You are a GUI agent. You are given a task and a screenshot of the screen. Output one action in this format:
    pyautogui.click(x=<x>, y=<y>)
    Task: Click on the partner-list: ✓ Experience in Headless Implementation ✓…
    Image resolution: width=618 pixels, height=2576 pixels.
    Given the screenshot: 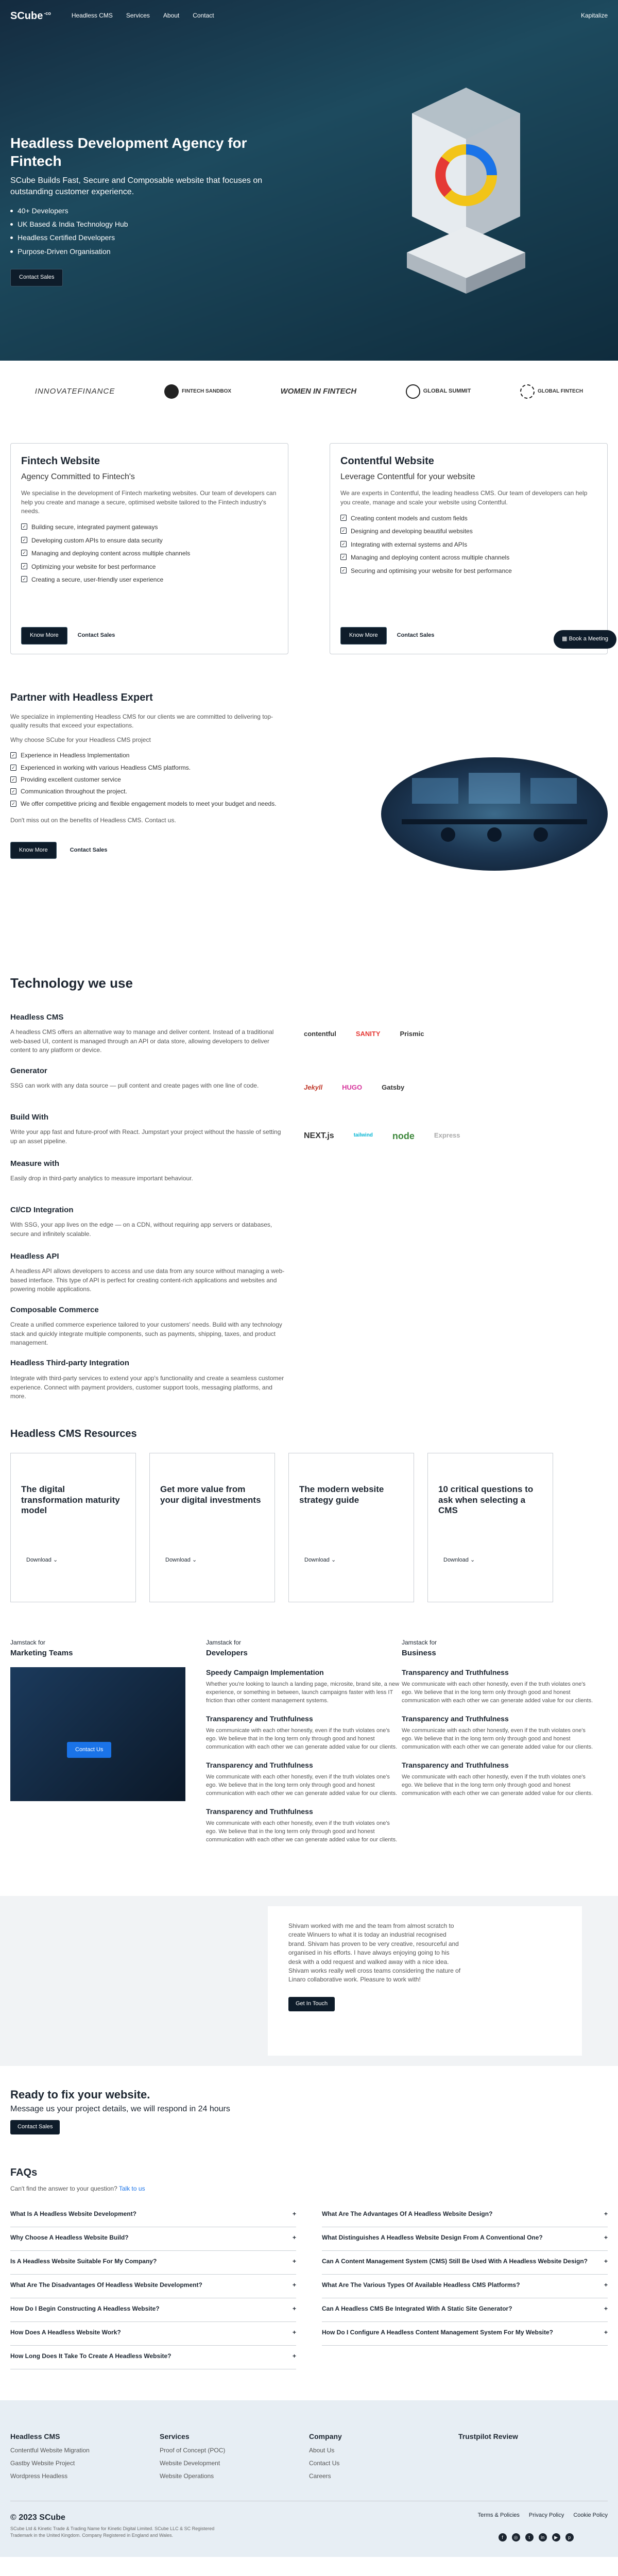 What is the action you would take?
    pyautogui.click(x=149, y=780)
    